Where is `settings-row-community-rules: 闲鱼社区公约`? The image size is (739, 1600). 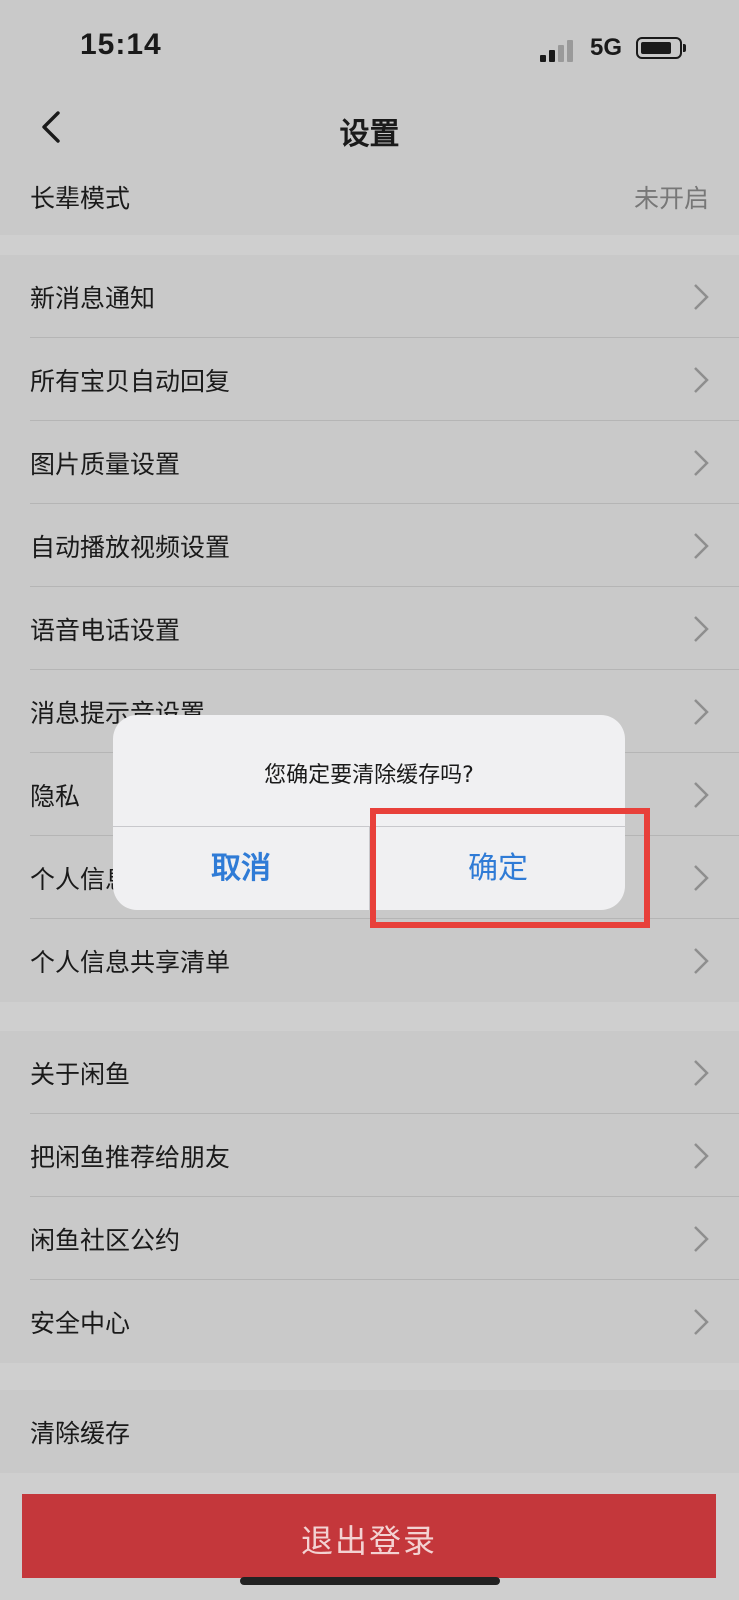
settings-row-community-rules: 闲鱼社区公约 is located at coordinates (369, 1238).